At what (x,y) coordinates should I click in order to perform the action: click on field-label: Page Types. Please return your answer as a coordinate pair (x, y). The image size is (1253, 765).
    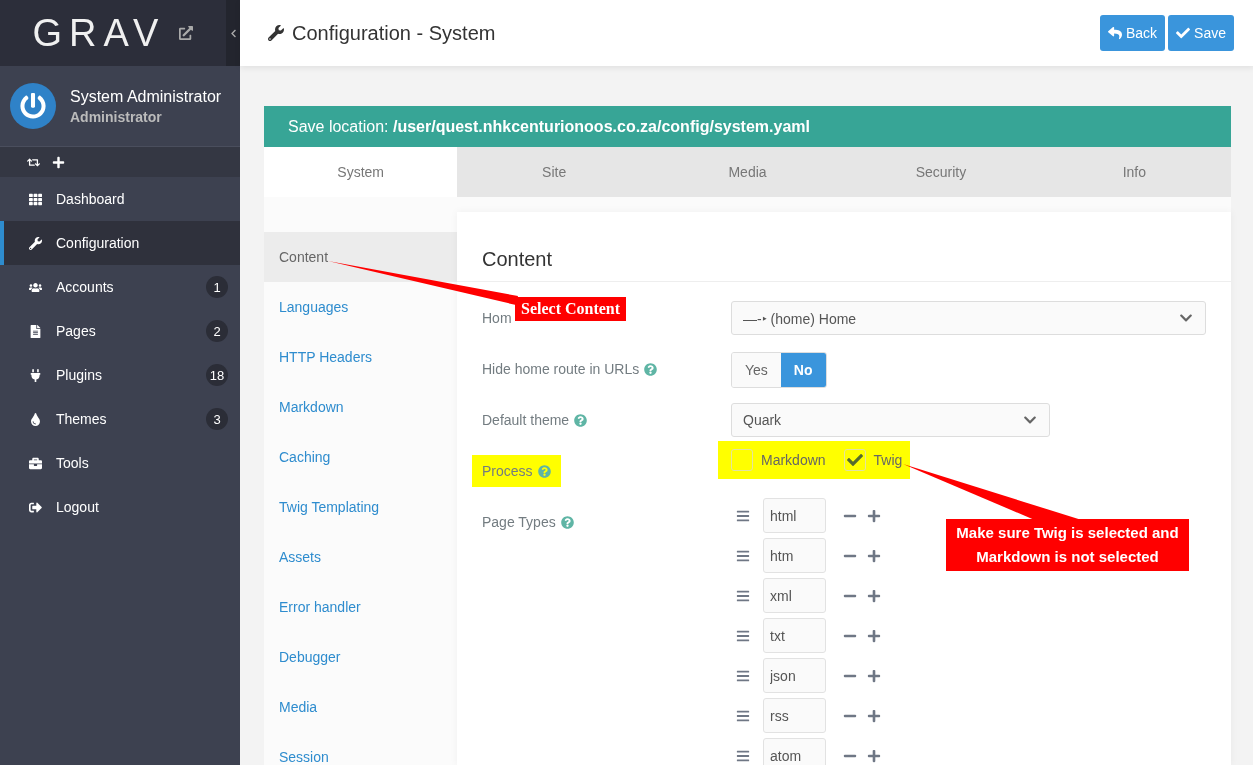
    Looking at the image, I should click on (528, 522).